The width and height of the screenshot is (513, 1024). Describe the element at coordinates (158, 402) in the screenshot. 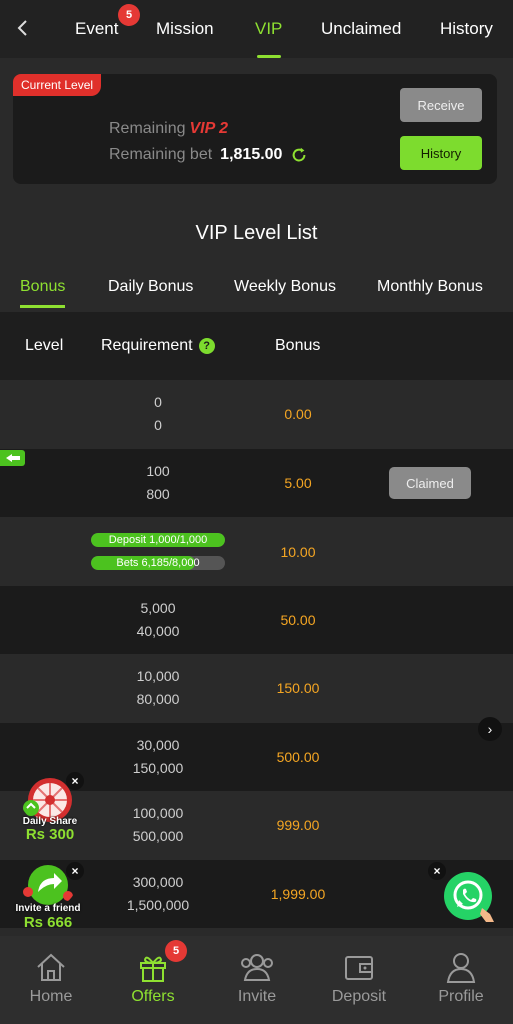

I see `requirement-deposit: 0` at that location.